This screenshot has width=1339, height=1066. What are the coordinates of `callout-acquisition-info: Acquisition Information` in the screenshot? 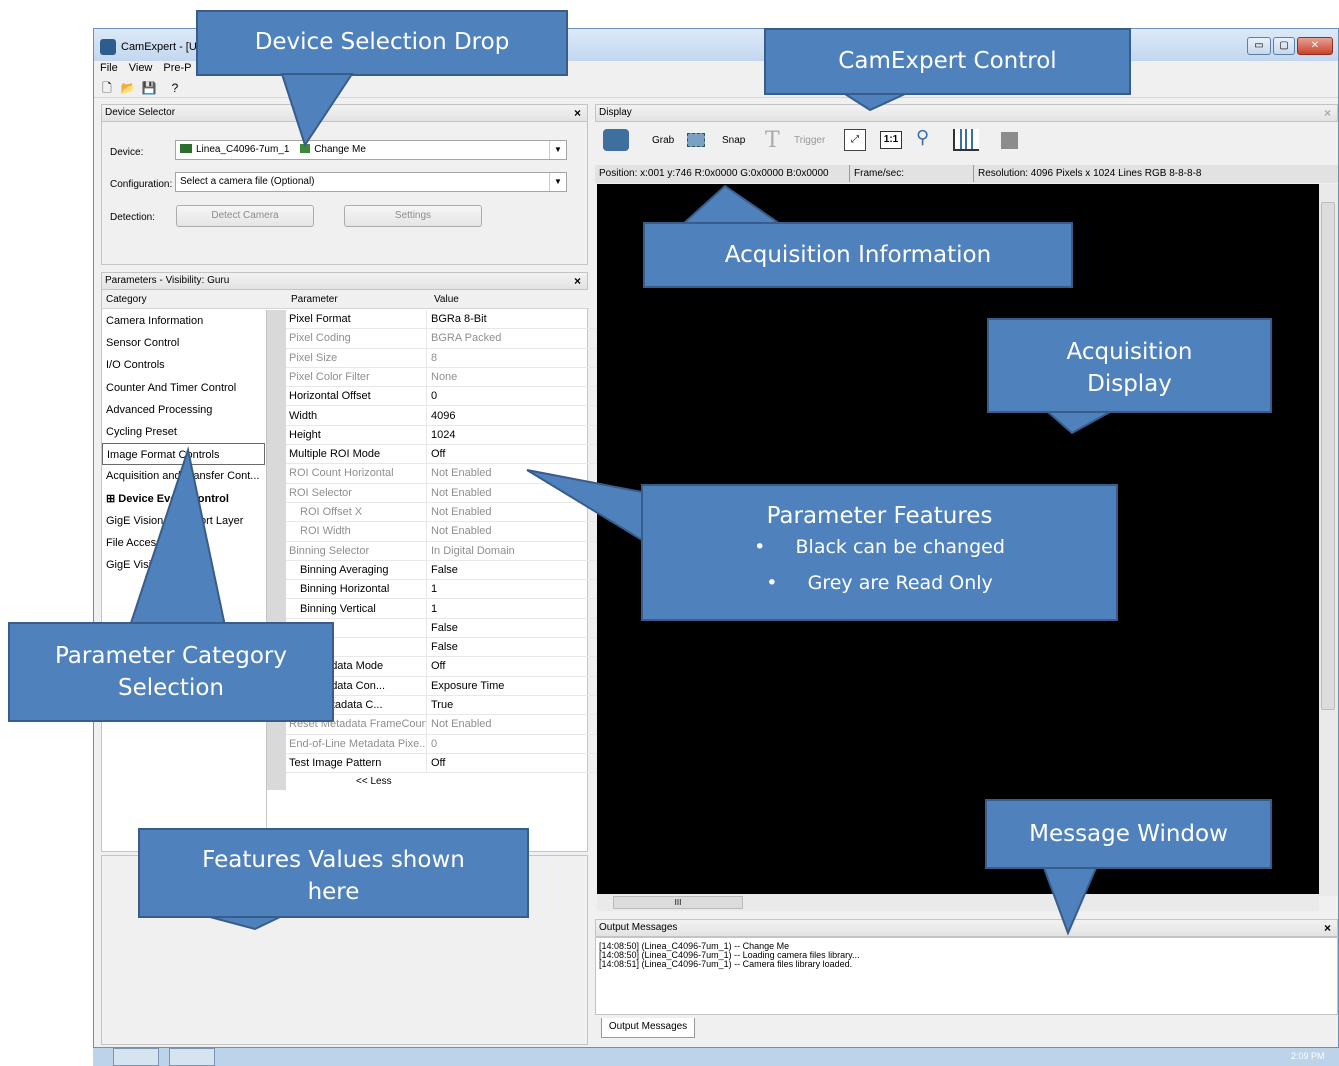 It's located at (858, 255).